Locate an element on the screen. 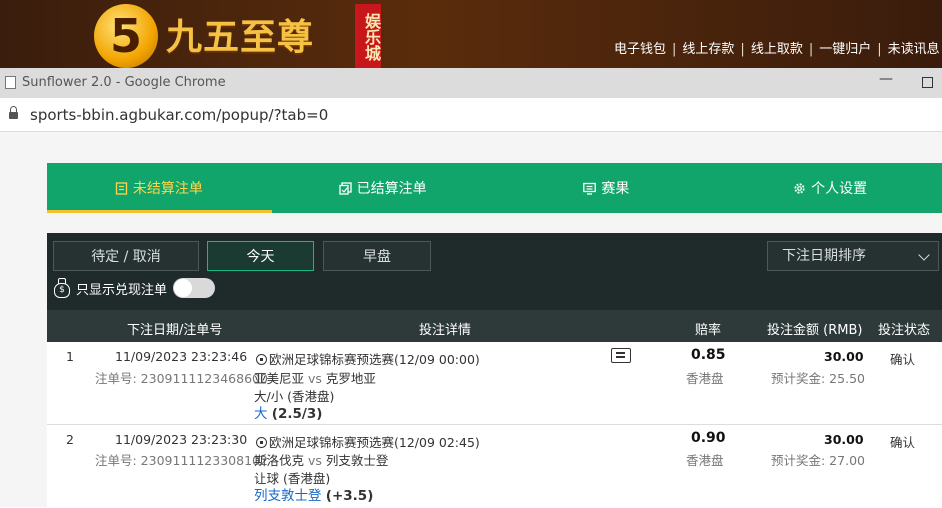  league-name: 欧洲足球锦标赛预选赛(12/09 02:45) is located at coordinates (374, 442).